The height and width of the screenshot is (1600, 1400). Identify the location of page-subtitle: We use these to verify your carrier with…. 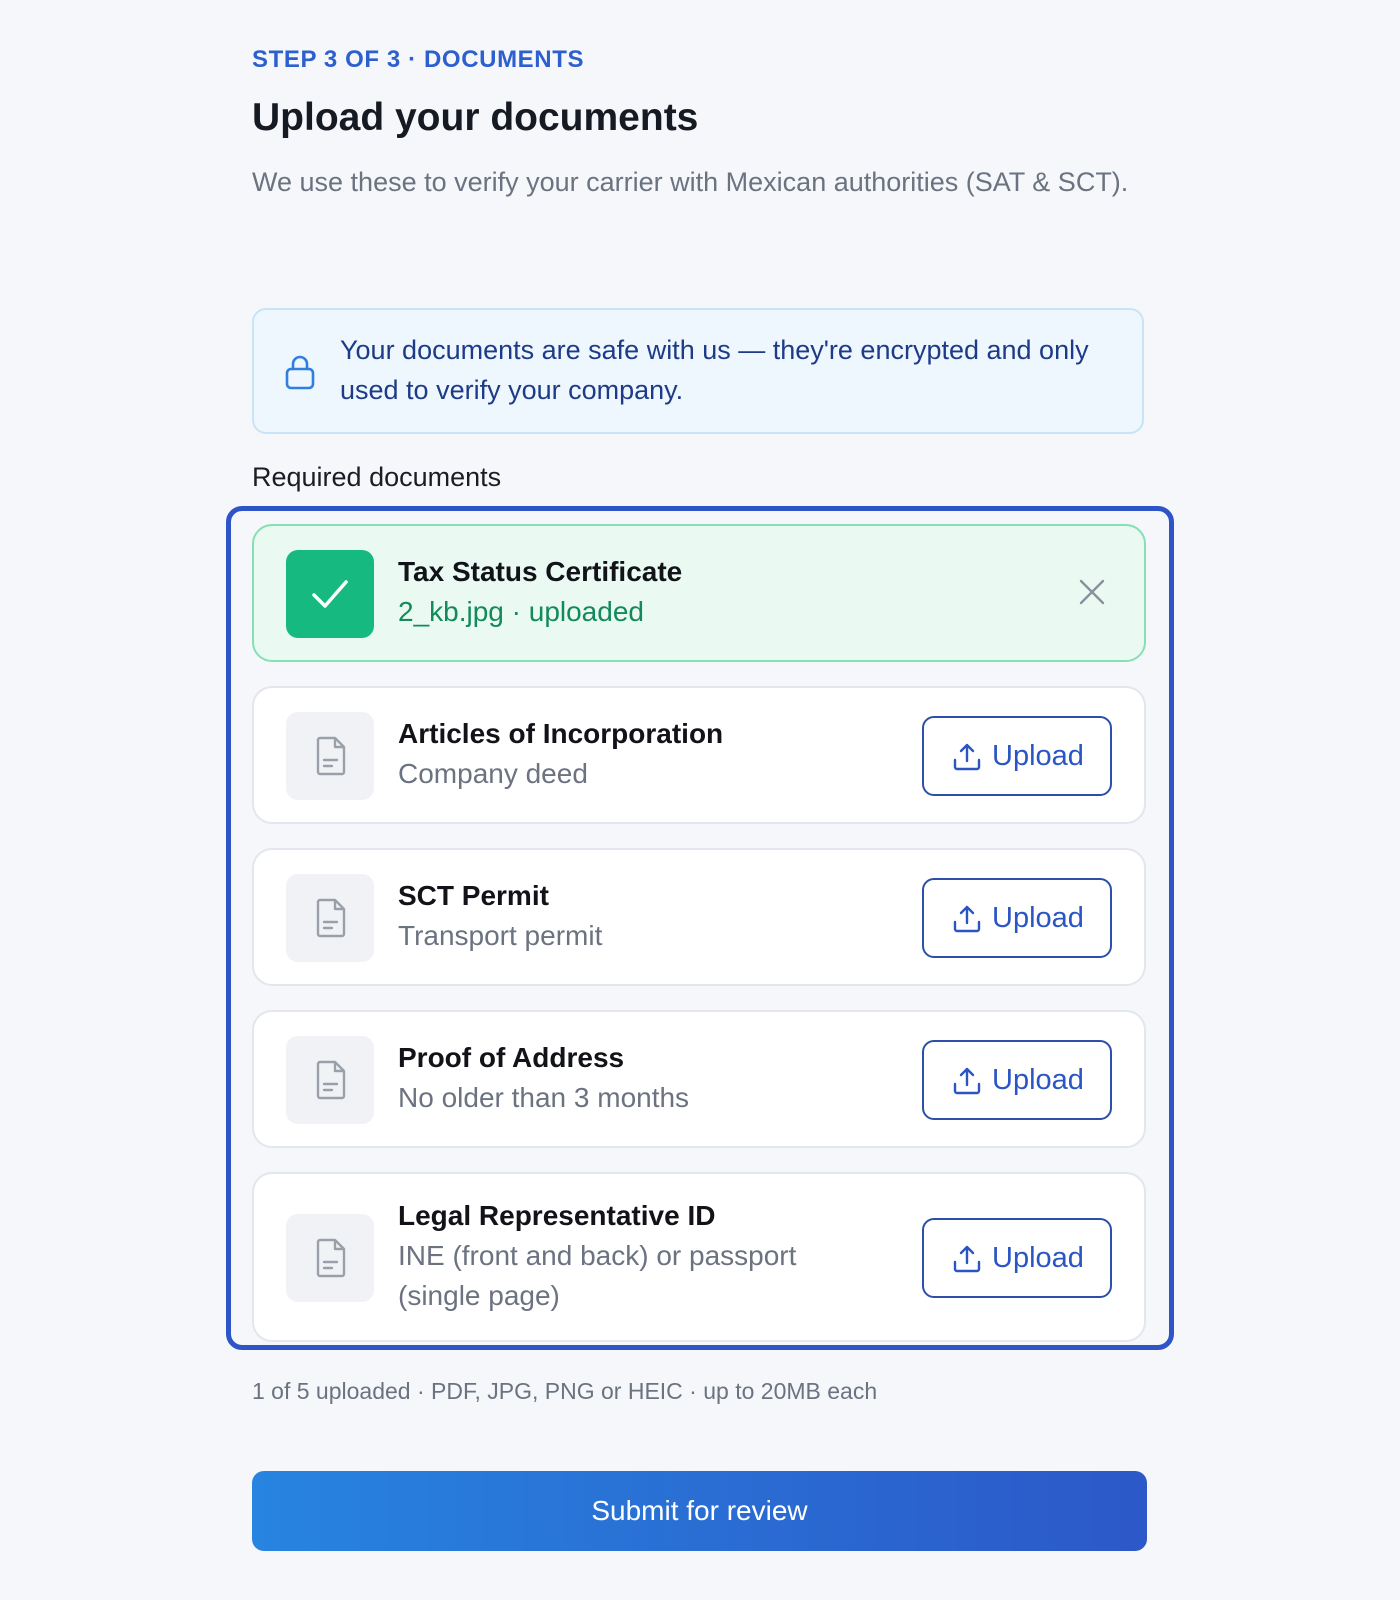
(690, 182).